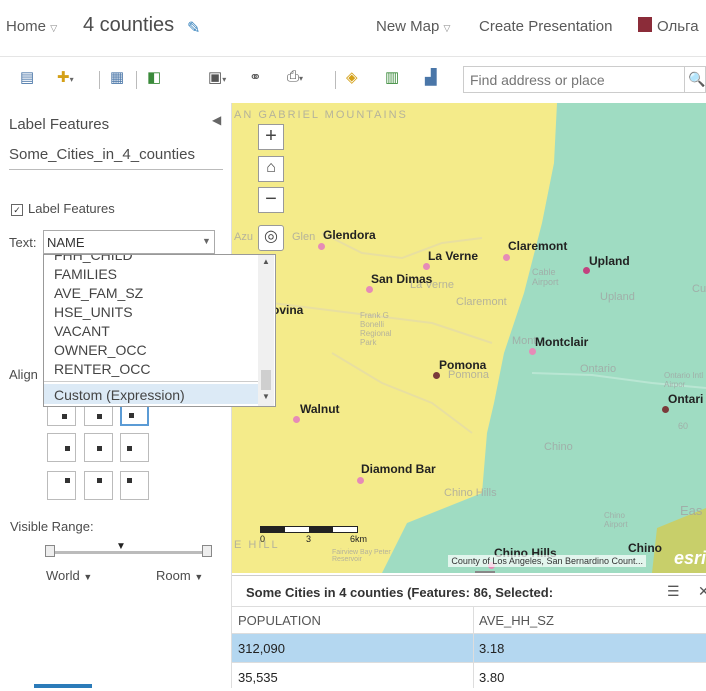 Image resolution: width=706 pixels, height=691 pixels. I want to click on edit-pencil-icon: ✎, so click(193, 28).